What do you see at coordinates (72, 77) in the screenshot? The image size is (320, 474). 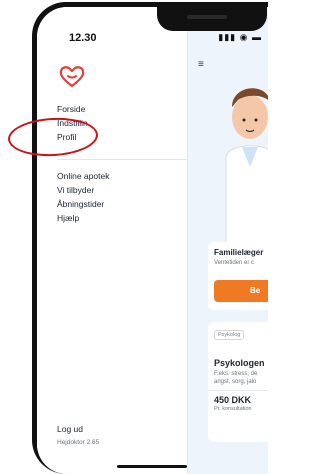 I see `heart-logo-icon` at bounding box center [72, 77].